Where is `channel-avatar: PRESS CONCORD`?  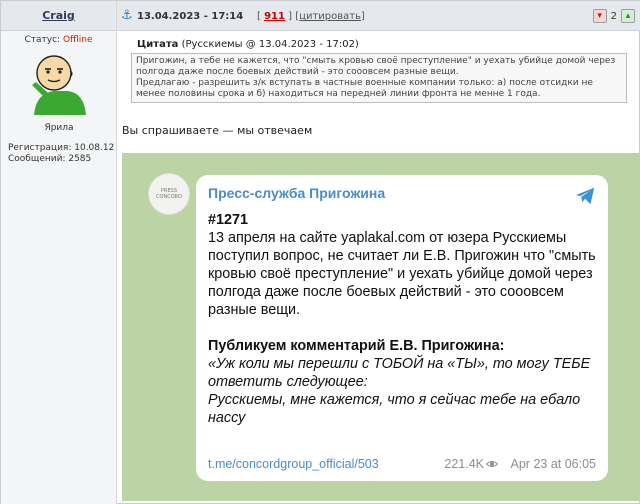 channel-avatar: PRESS CONCORD is located at coordinates (169, 194).